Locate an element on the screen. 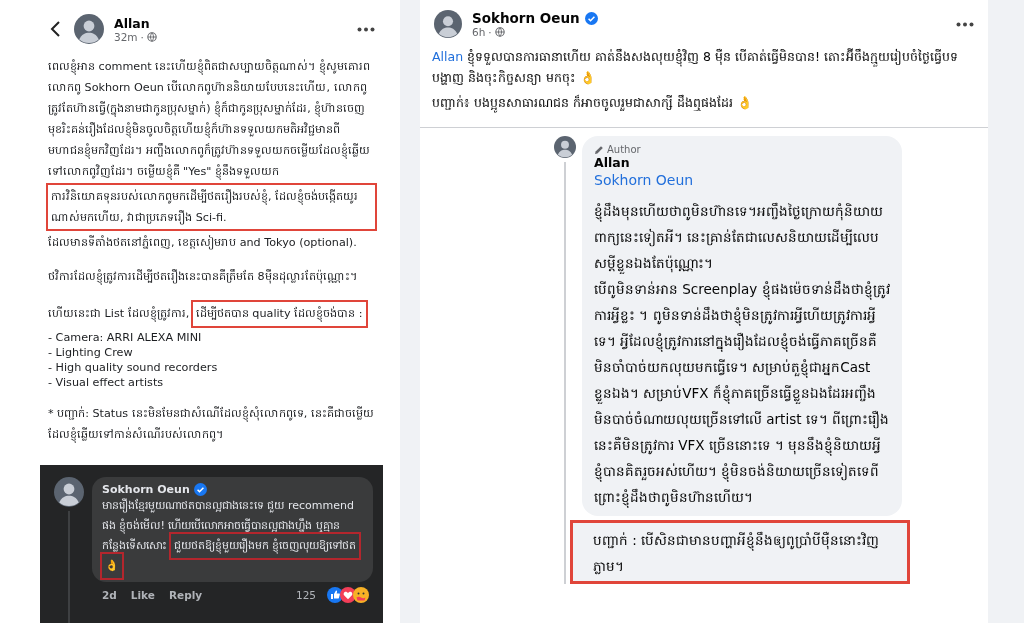  note-text: បញ្ជាក់ : បើសិនជាមានបញ្ហាអីខ្ញុំនឹងឲ្យពូប្រាំបីម៉ឺននោះវិញភ្លាម។ is located at coordinates (740, 552).